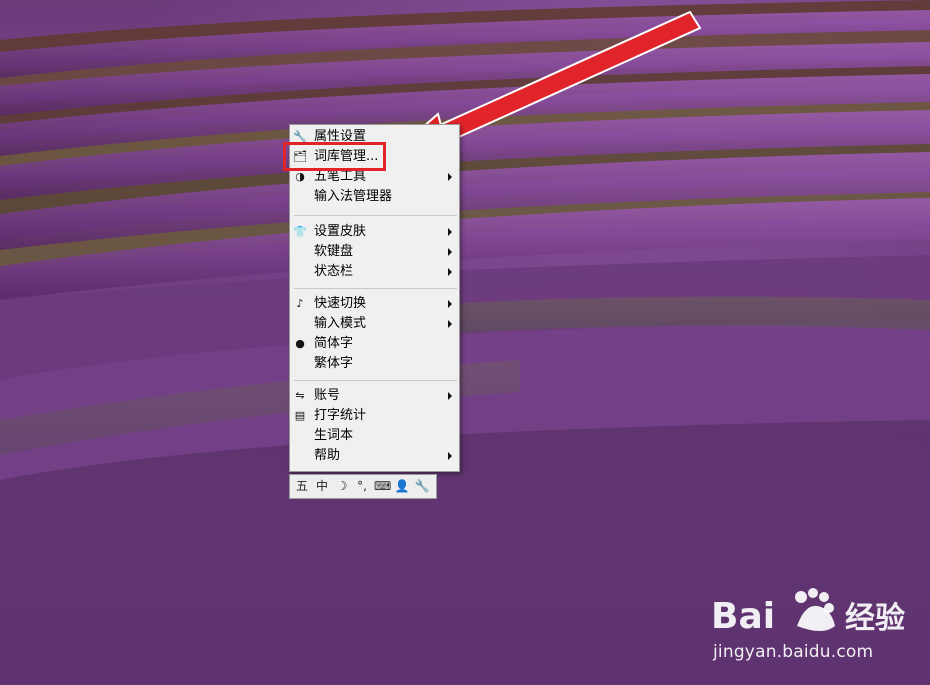  I want to click on punctuation-icon: °,, so click(362, 486).